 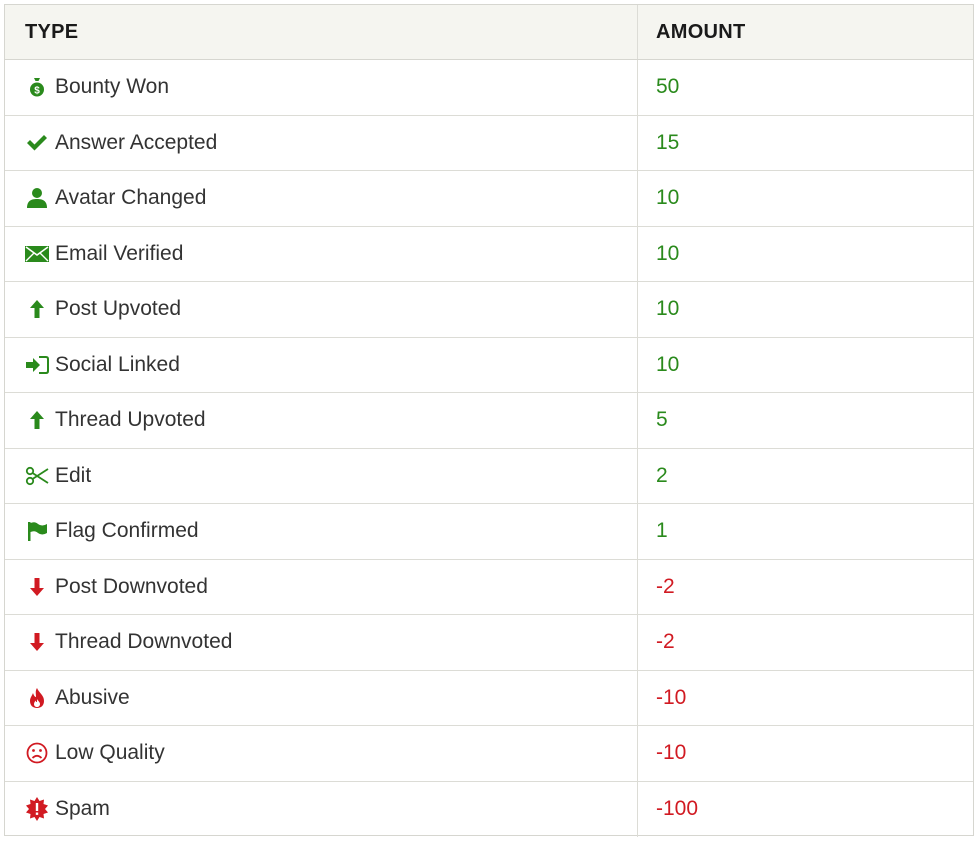 What do you see at coordinates (321, 142) in the screenshot?
I see `type-cell: Answer Accepted` at bounding box center [321, 142].